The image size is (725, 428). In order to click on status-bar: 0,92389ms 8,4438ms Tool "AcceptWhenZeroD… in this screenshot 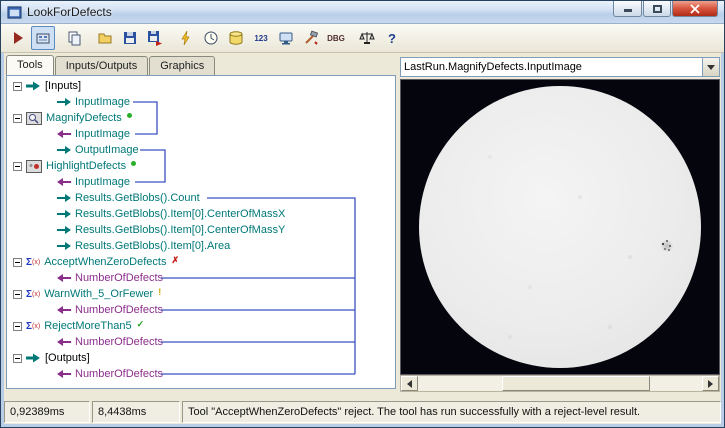, I will do `click(362, 412)`.